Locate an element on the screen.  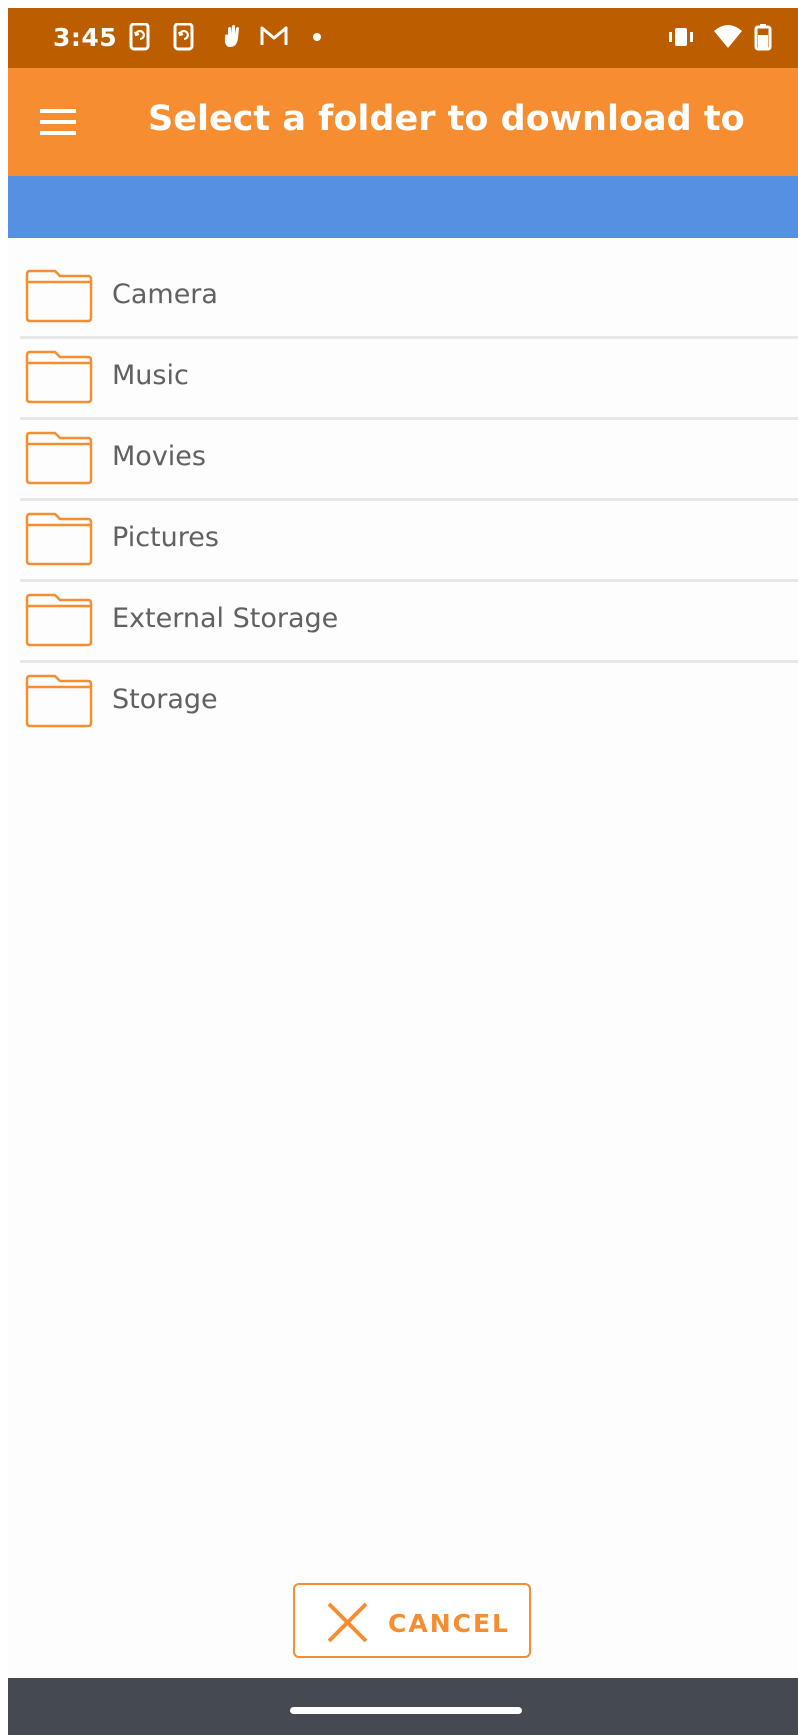
folder-item-camera: Camera is located at coordinates (409, 298).